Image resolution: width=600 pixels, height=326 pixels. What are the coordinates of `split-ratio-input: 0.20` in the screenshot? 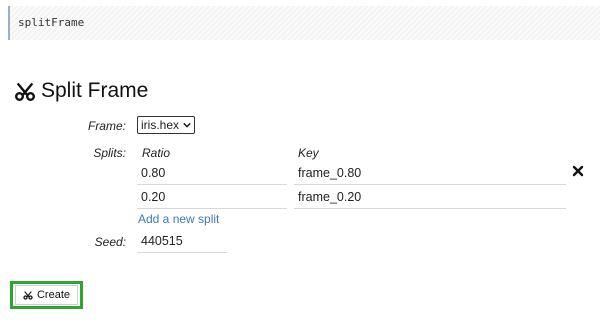 It's located at (212, 198).